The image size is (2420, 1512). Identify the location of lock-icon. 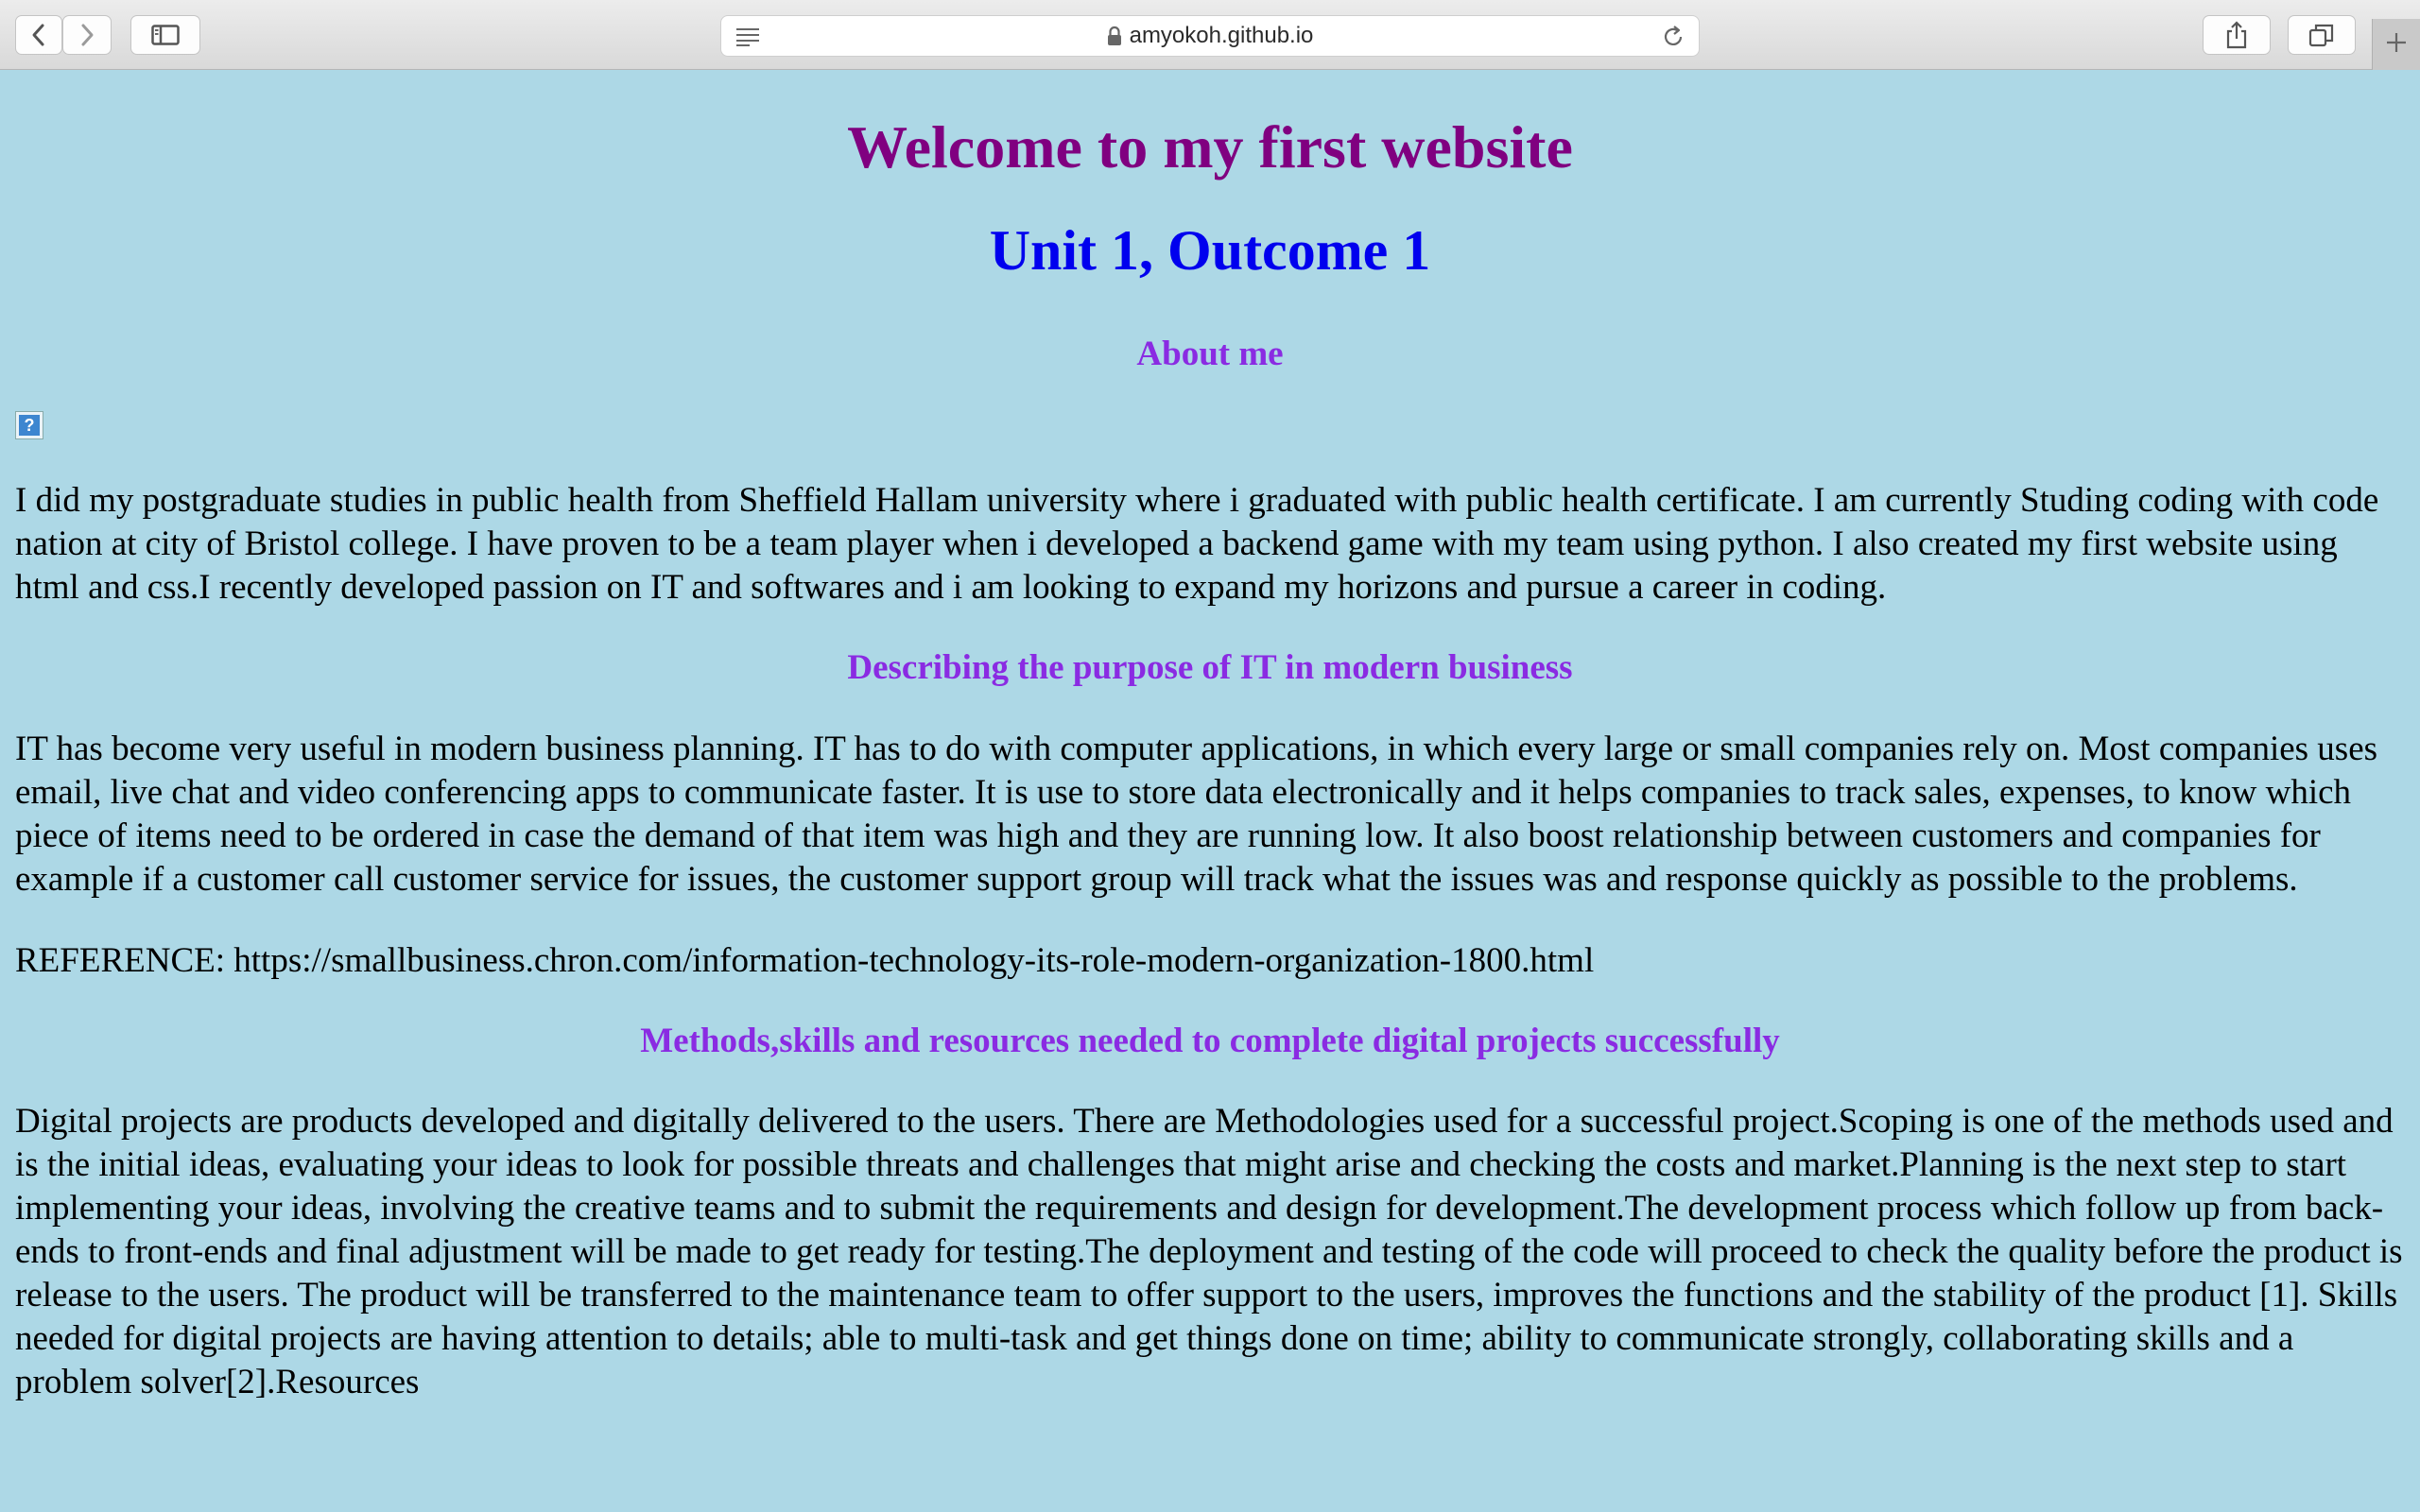
(1114, 36).